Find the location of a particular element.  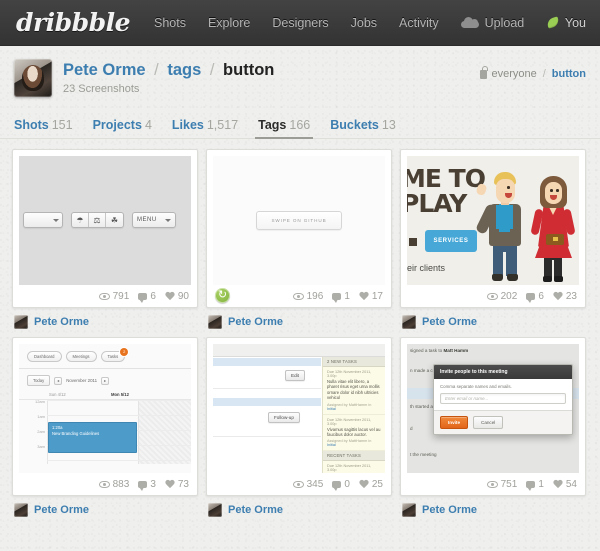

views-stat: 791 is located at coordinates (113, 296).